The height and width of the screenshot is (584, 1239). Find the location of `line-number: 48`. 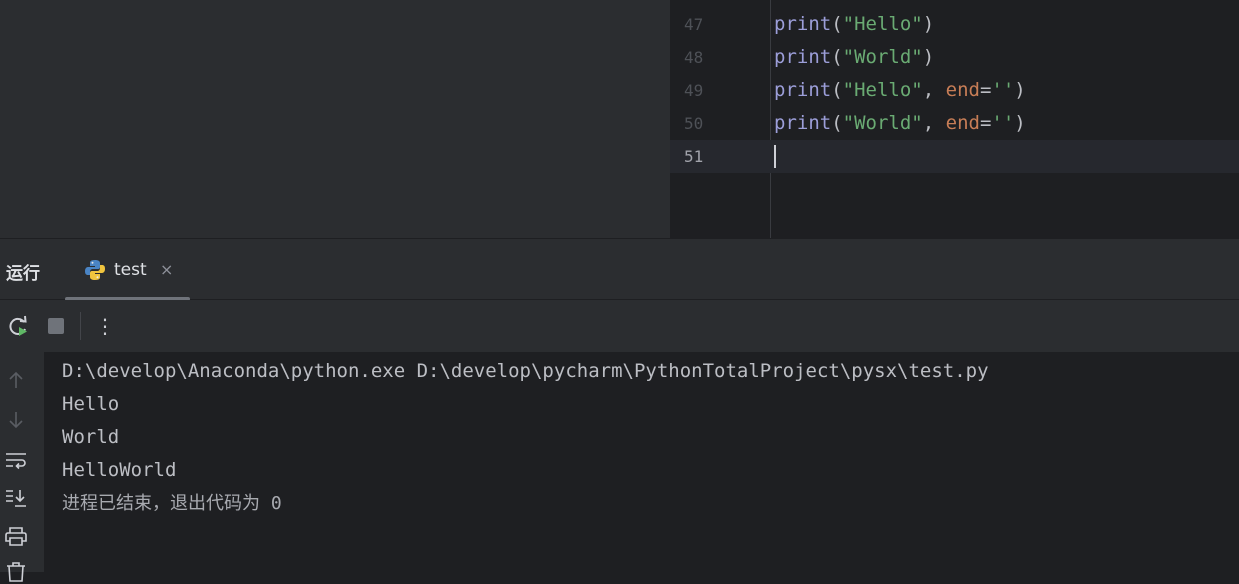

line-number: 48 is located at coordinates (694, 57).